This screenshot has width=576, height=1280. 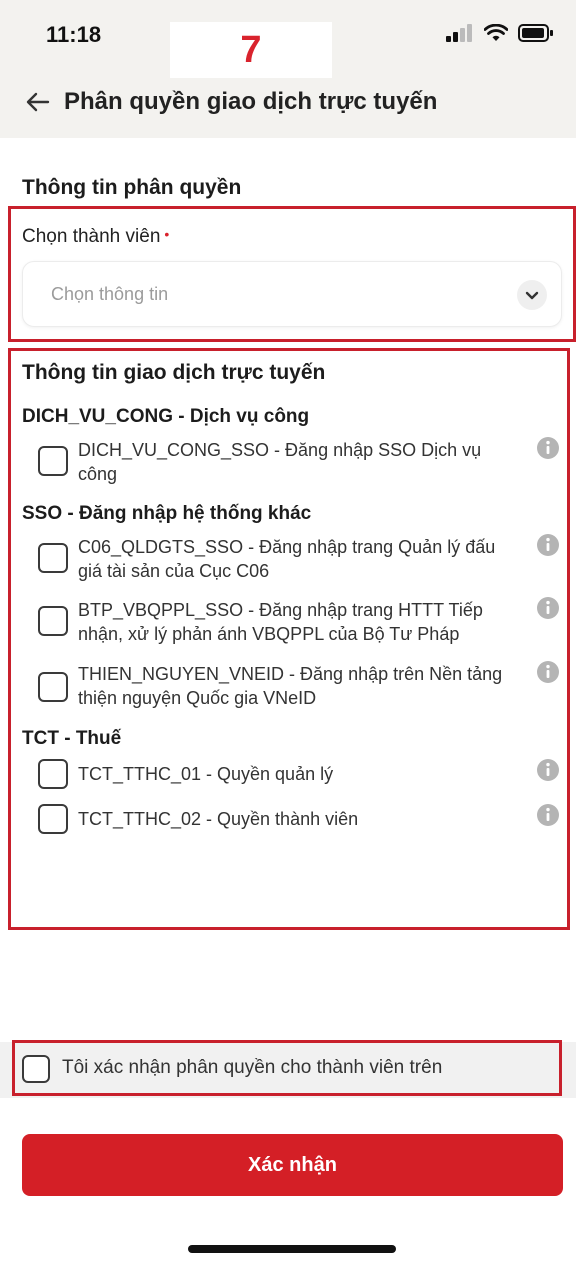 I want to click on back-button, so click(x=38, y=102).